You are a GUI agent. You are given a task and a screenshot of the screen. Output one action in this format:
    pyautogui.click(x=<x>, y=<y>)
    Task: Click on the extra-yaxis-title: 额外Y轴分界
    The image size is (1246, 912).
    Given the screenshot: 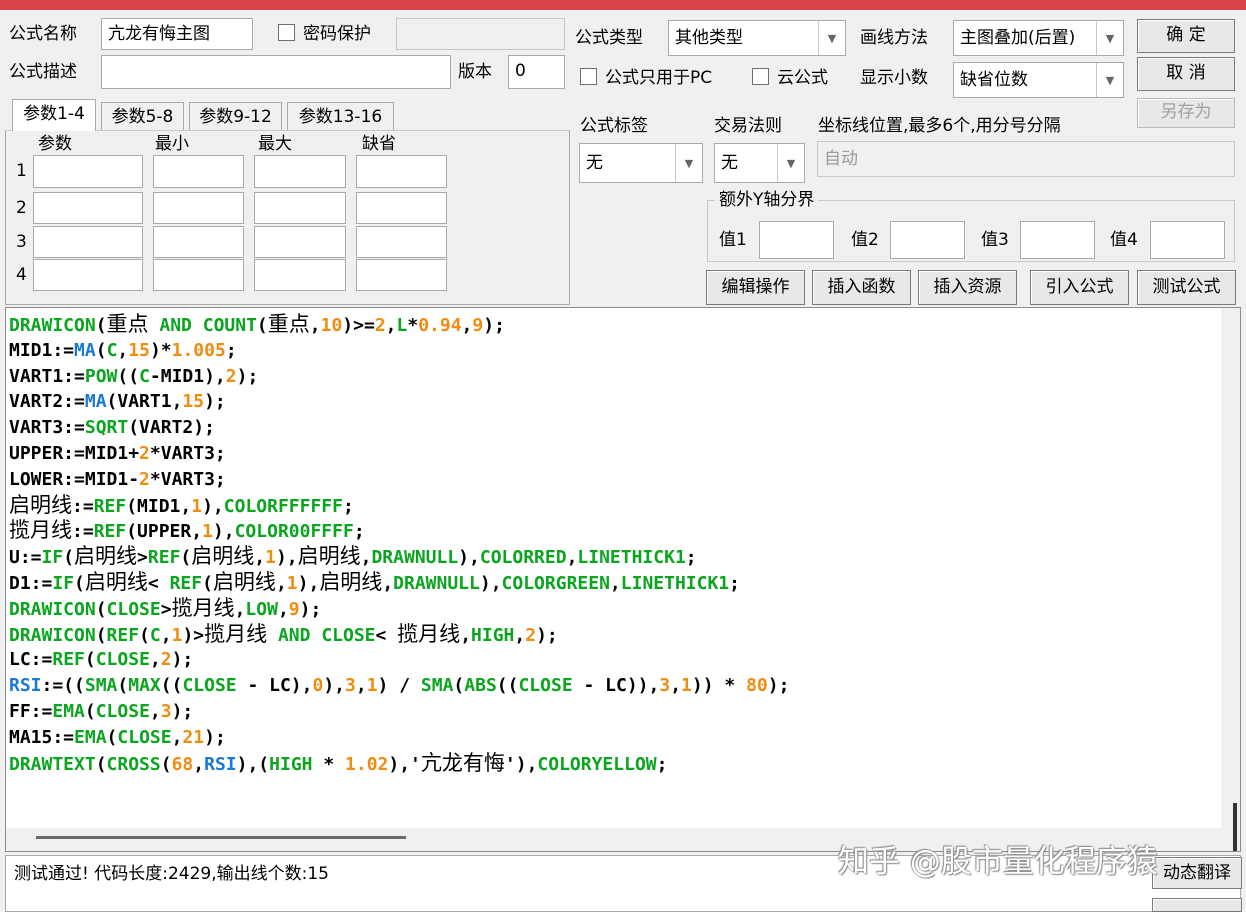 What is the action you would take?
    pyautogui.click(x=767, y=200)
    